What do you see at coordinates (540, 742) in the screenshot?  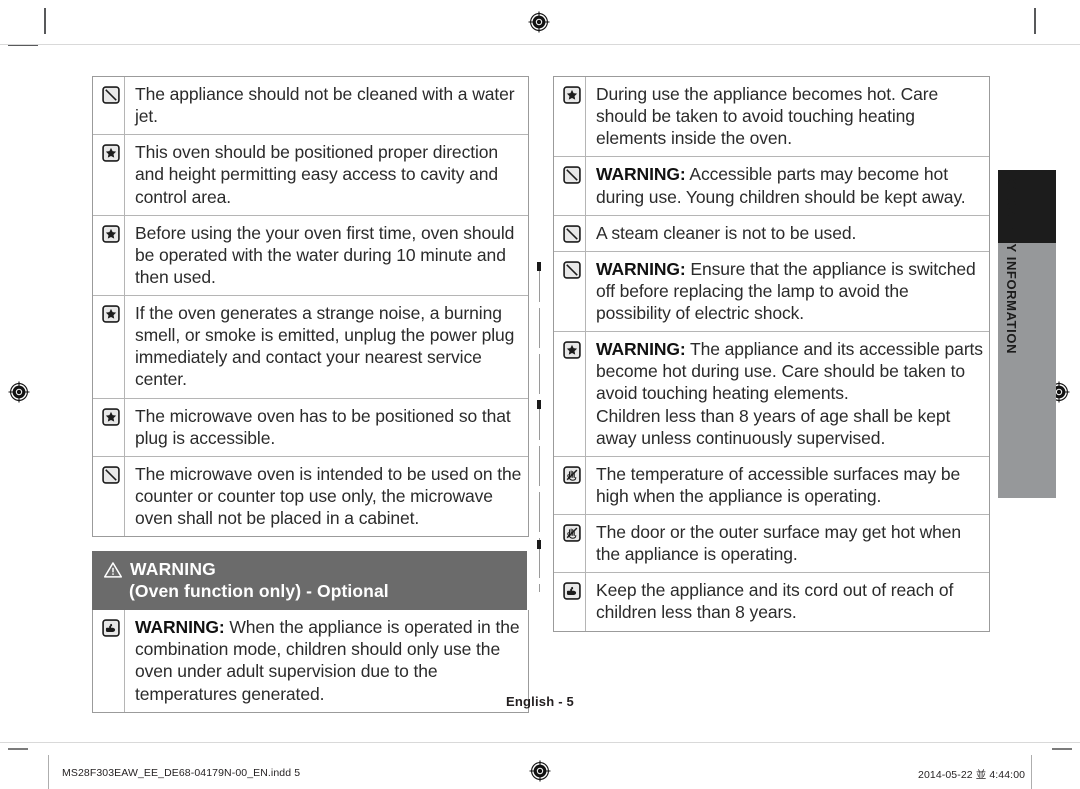 I see `strip-divider` at bounding box center [540, 742].